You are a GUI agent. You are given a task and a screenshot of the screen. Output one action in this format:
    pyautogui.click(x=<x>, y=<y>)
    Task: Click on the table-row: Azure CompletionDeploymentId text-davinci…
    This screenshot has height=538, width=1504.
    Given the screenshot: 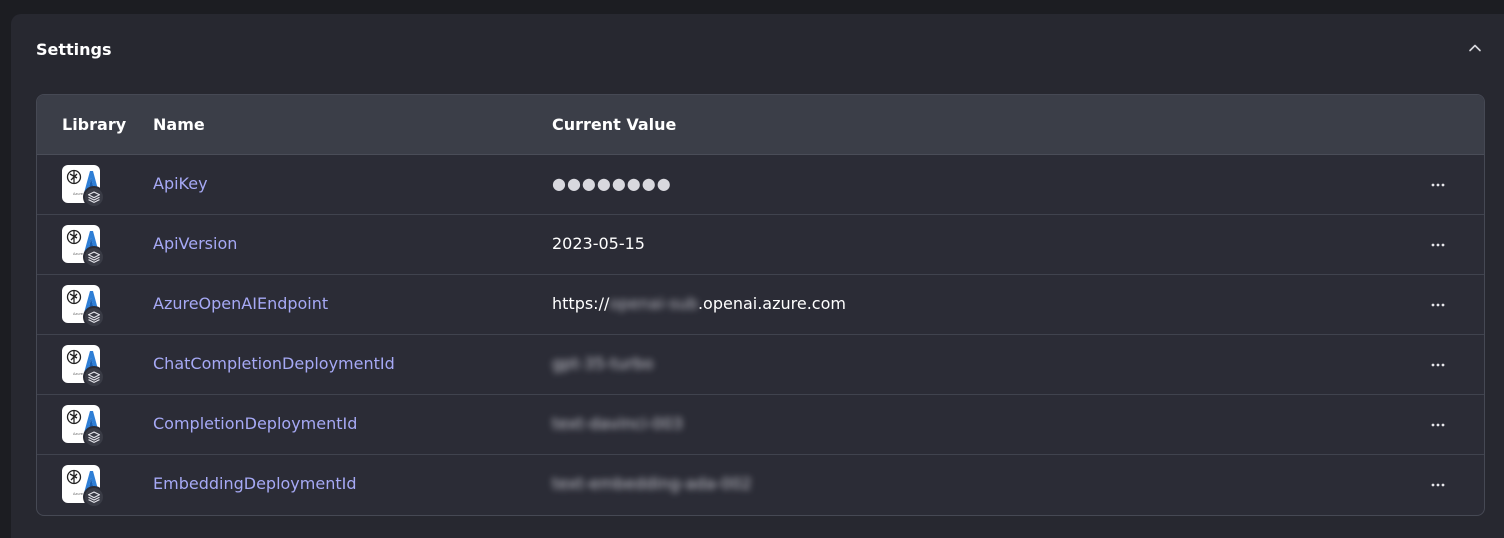 What is the action you would take?
    pyautogui.click(x=760, y=425)
    